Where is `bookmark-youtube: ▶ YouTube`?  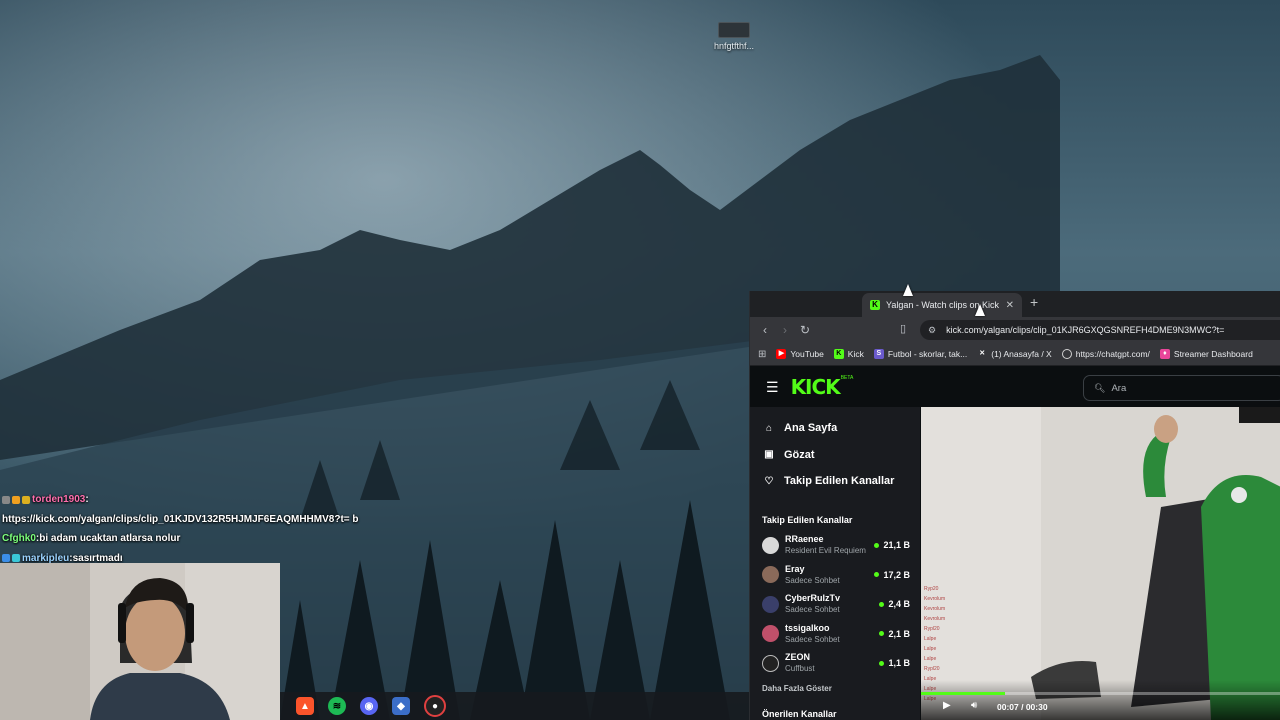
bookmark-youtube: ▶ YouTube is located at coordinates (800, 354).